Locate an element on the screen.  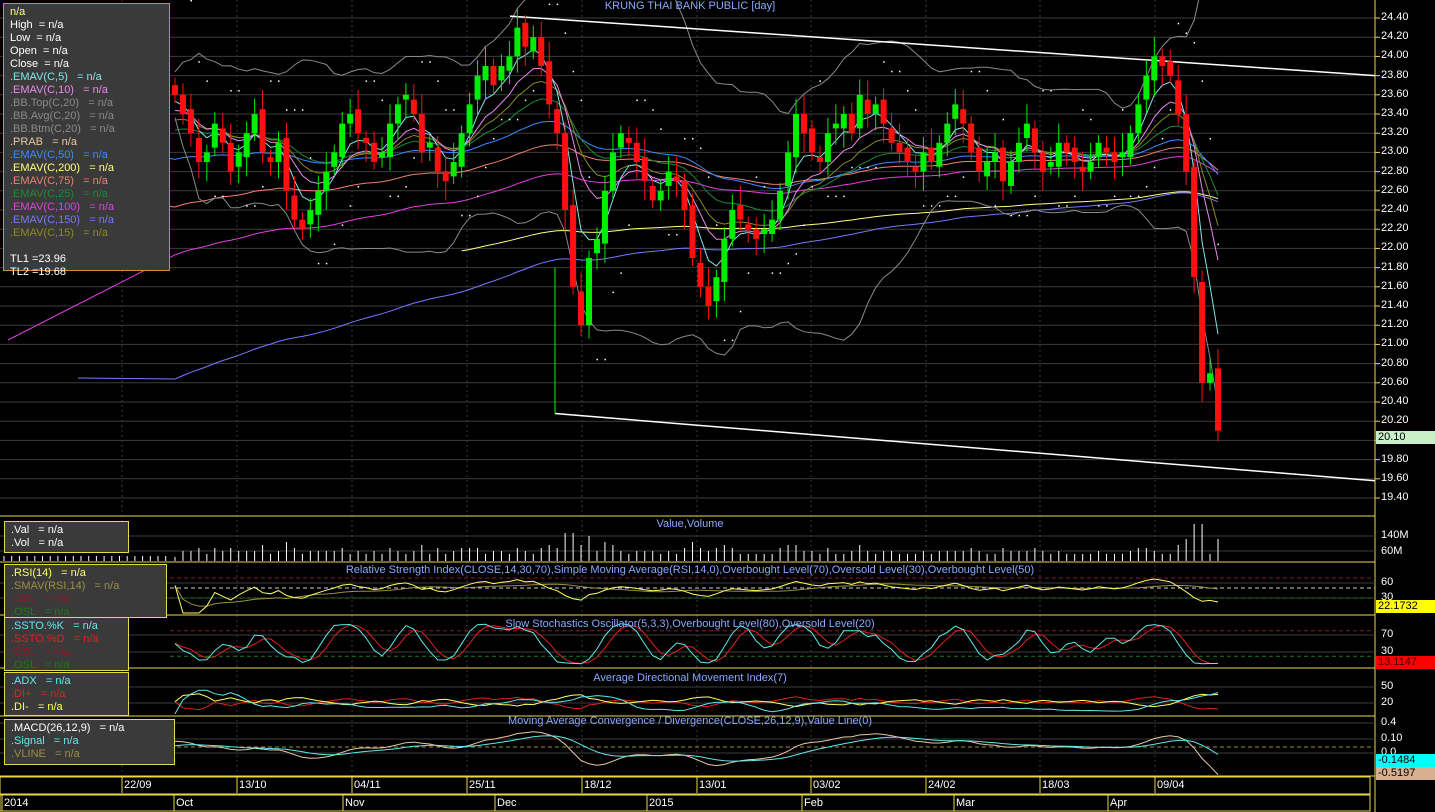
ssto-last-tag: 13.1147 is located at coordinates (1405, 662).